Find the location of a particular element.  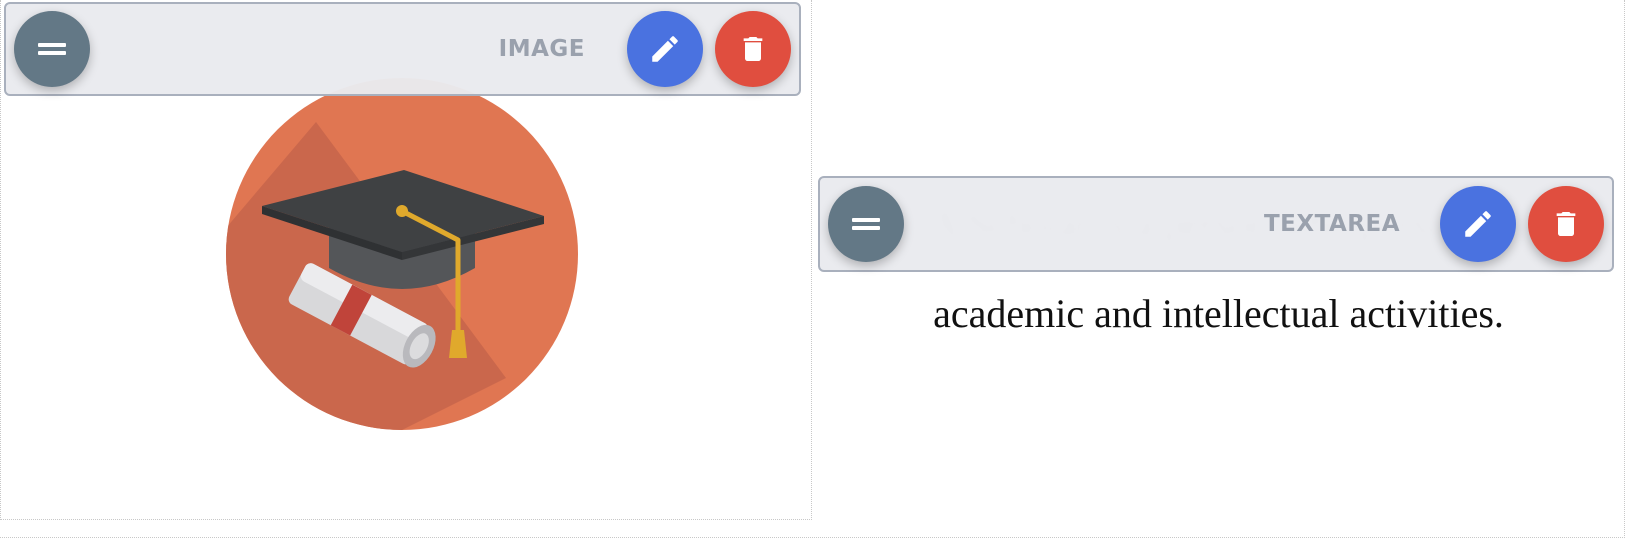

textarea-block-content: academic and intellectual activities. is located at coordinates (1218, 314).